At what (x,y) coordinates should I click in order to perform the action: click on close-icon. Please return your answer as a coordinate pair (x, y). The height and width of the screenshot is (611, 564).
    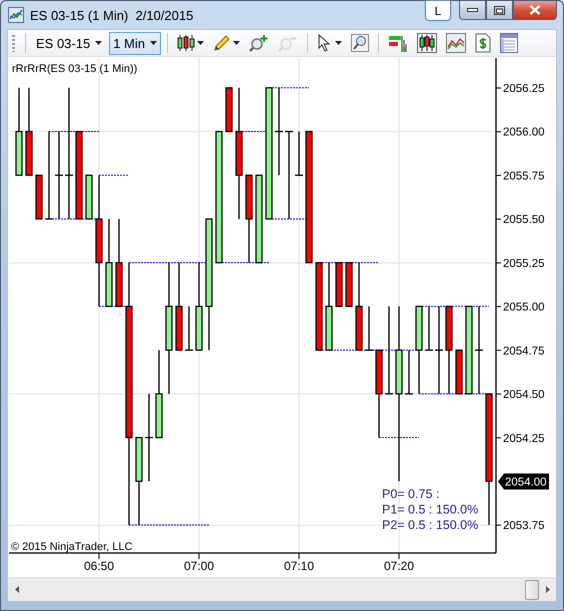
    Looking at the image, I should click on (535, 10).